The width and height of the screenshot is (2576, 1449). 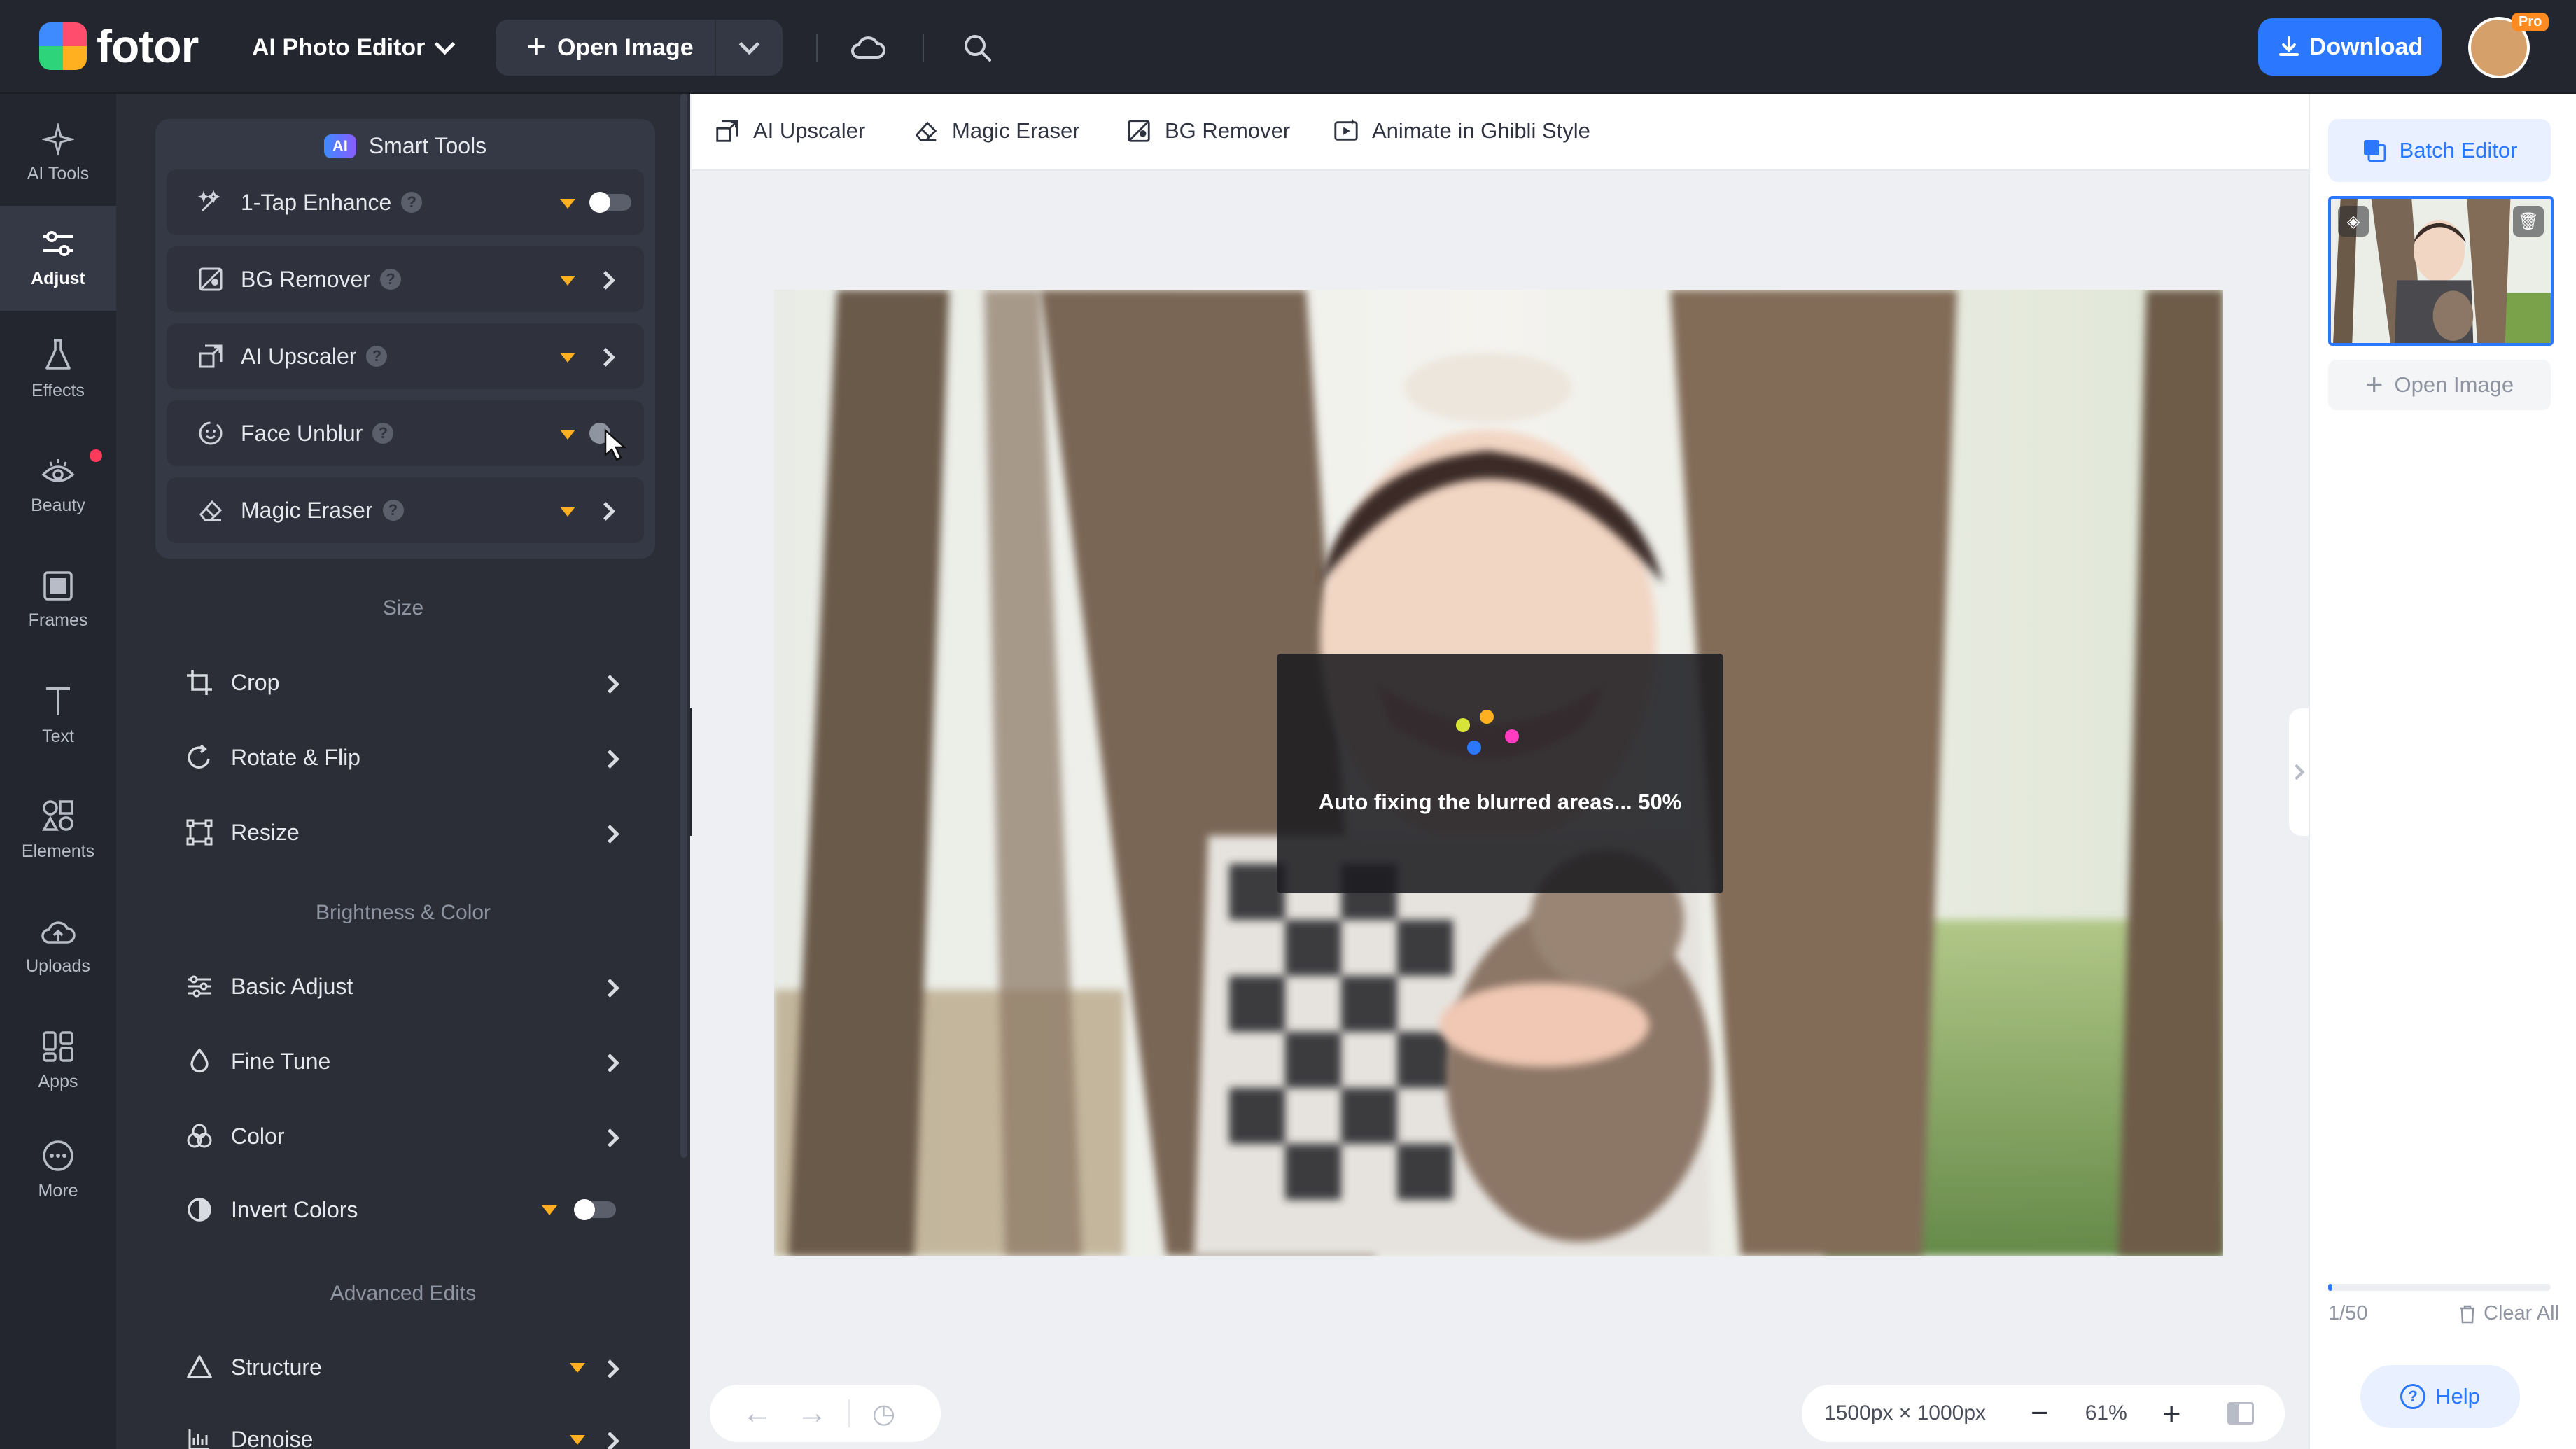 I want to click on image-count: 1/50, so click(x=2348, y=1313).